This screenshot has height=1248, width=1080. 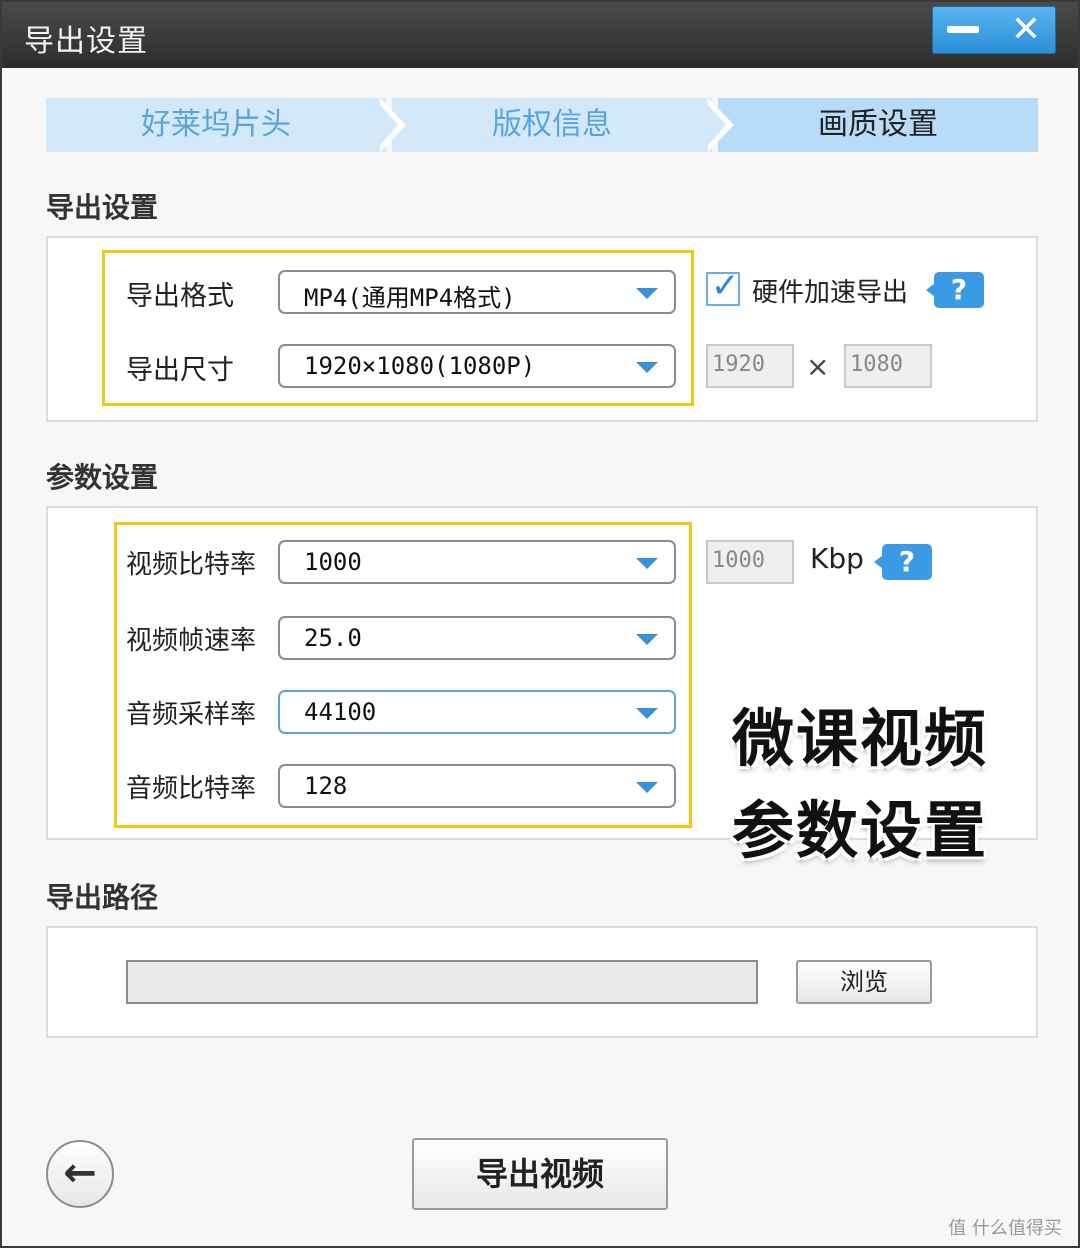 What do you see at coordinates (326, 786) in the screenshot?
I see `audio-bitrate-value: 128` at bounding box center [326, 786].